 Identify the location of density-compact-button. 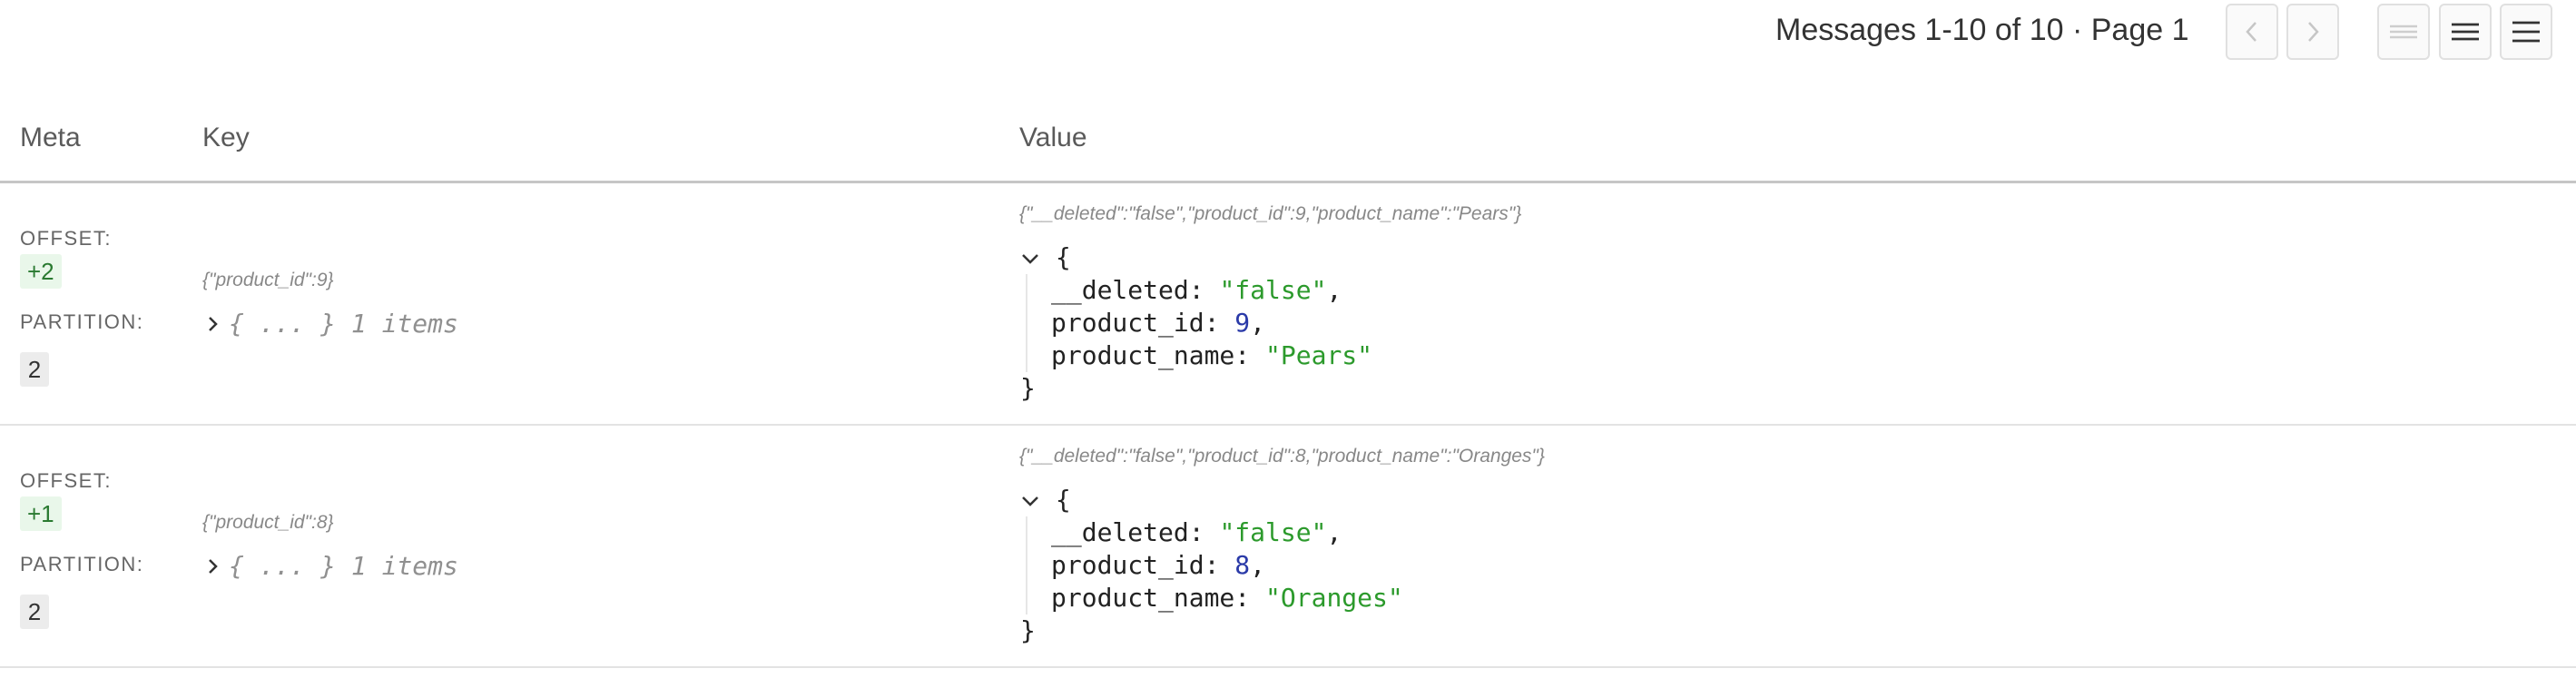
(2403, 32).